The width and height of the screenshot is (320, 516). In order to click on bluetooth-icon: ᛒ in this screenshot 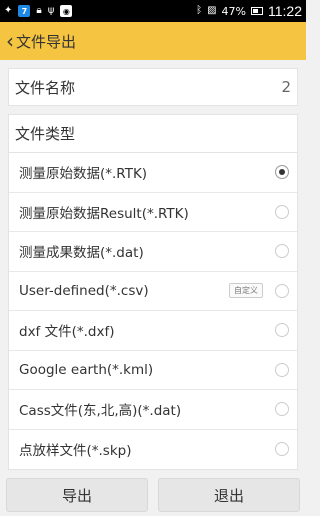, I will do `click(199, 10)`.